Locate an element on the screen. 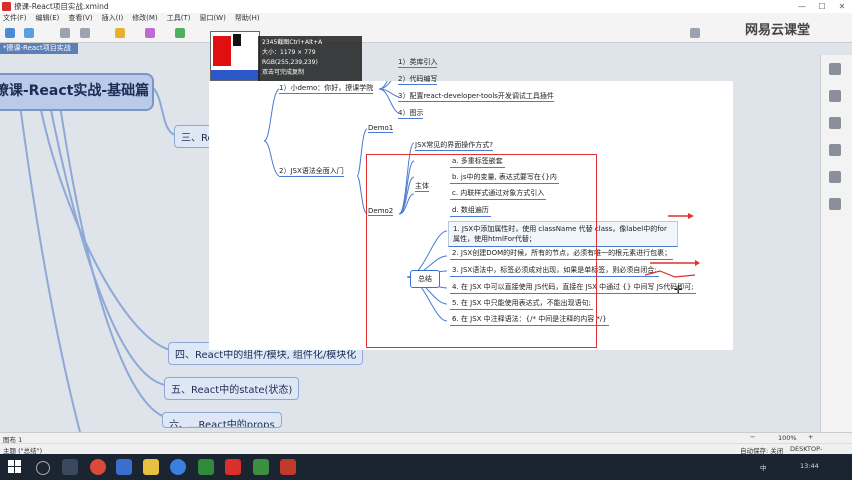 The width and height of the screenshot is (852, 480). capture-preview is located at coordinates (235, 56).